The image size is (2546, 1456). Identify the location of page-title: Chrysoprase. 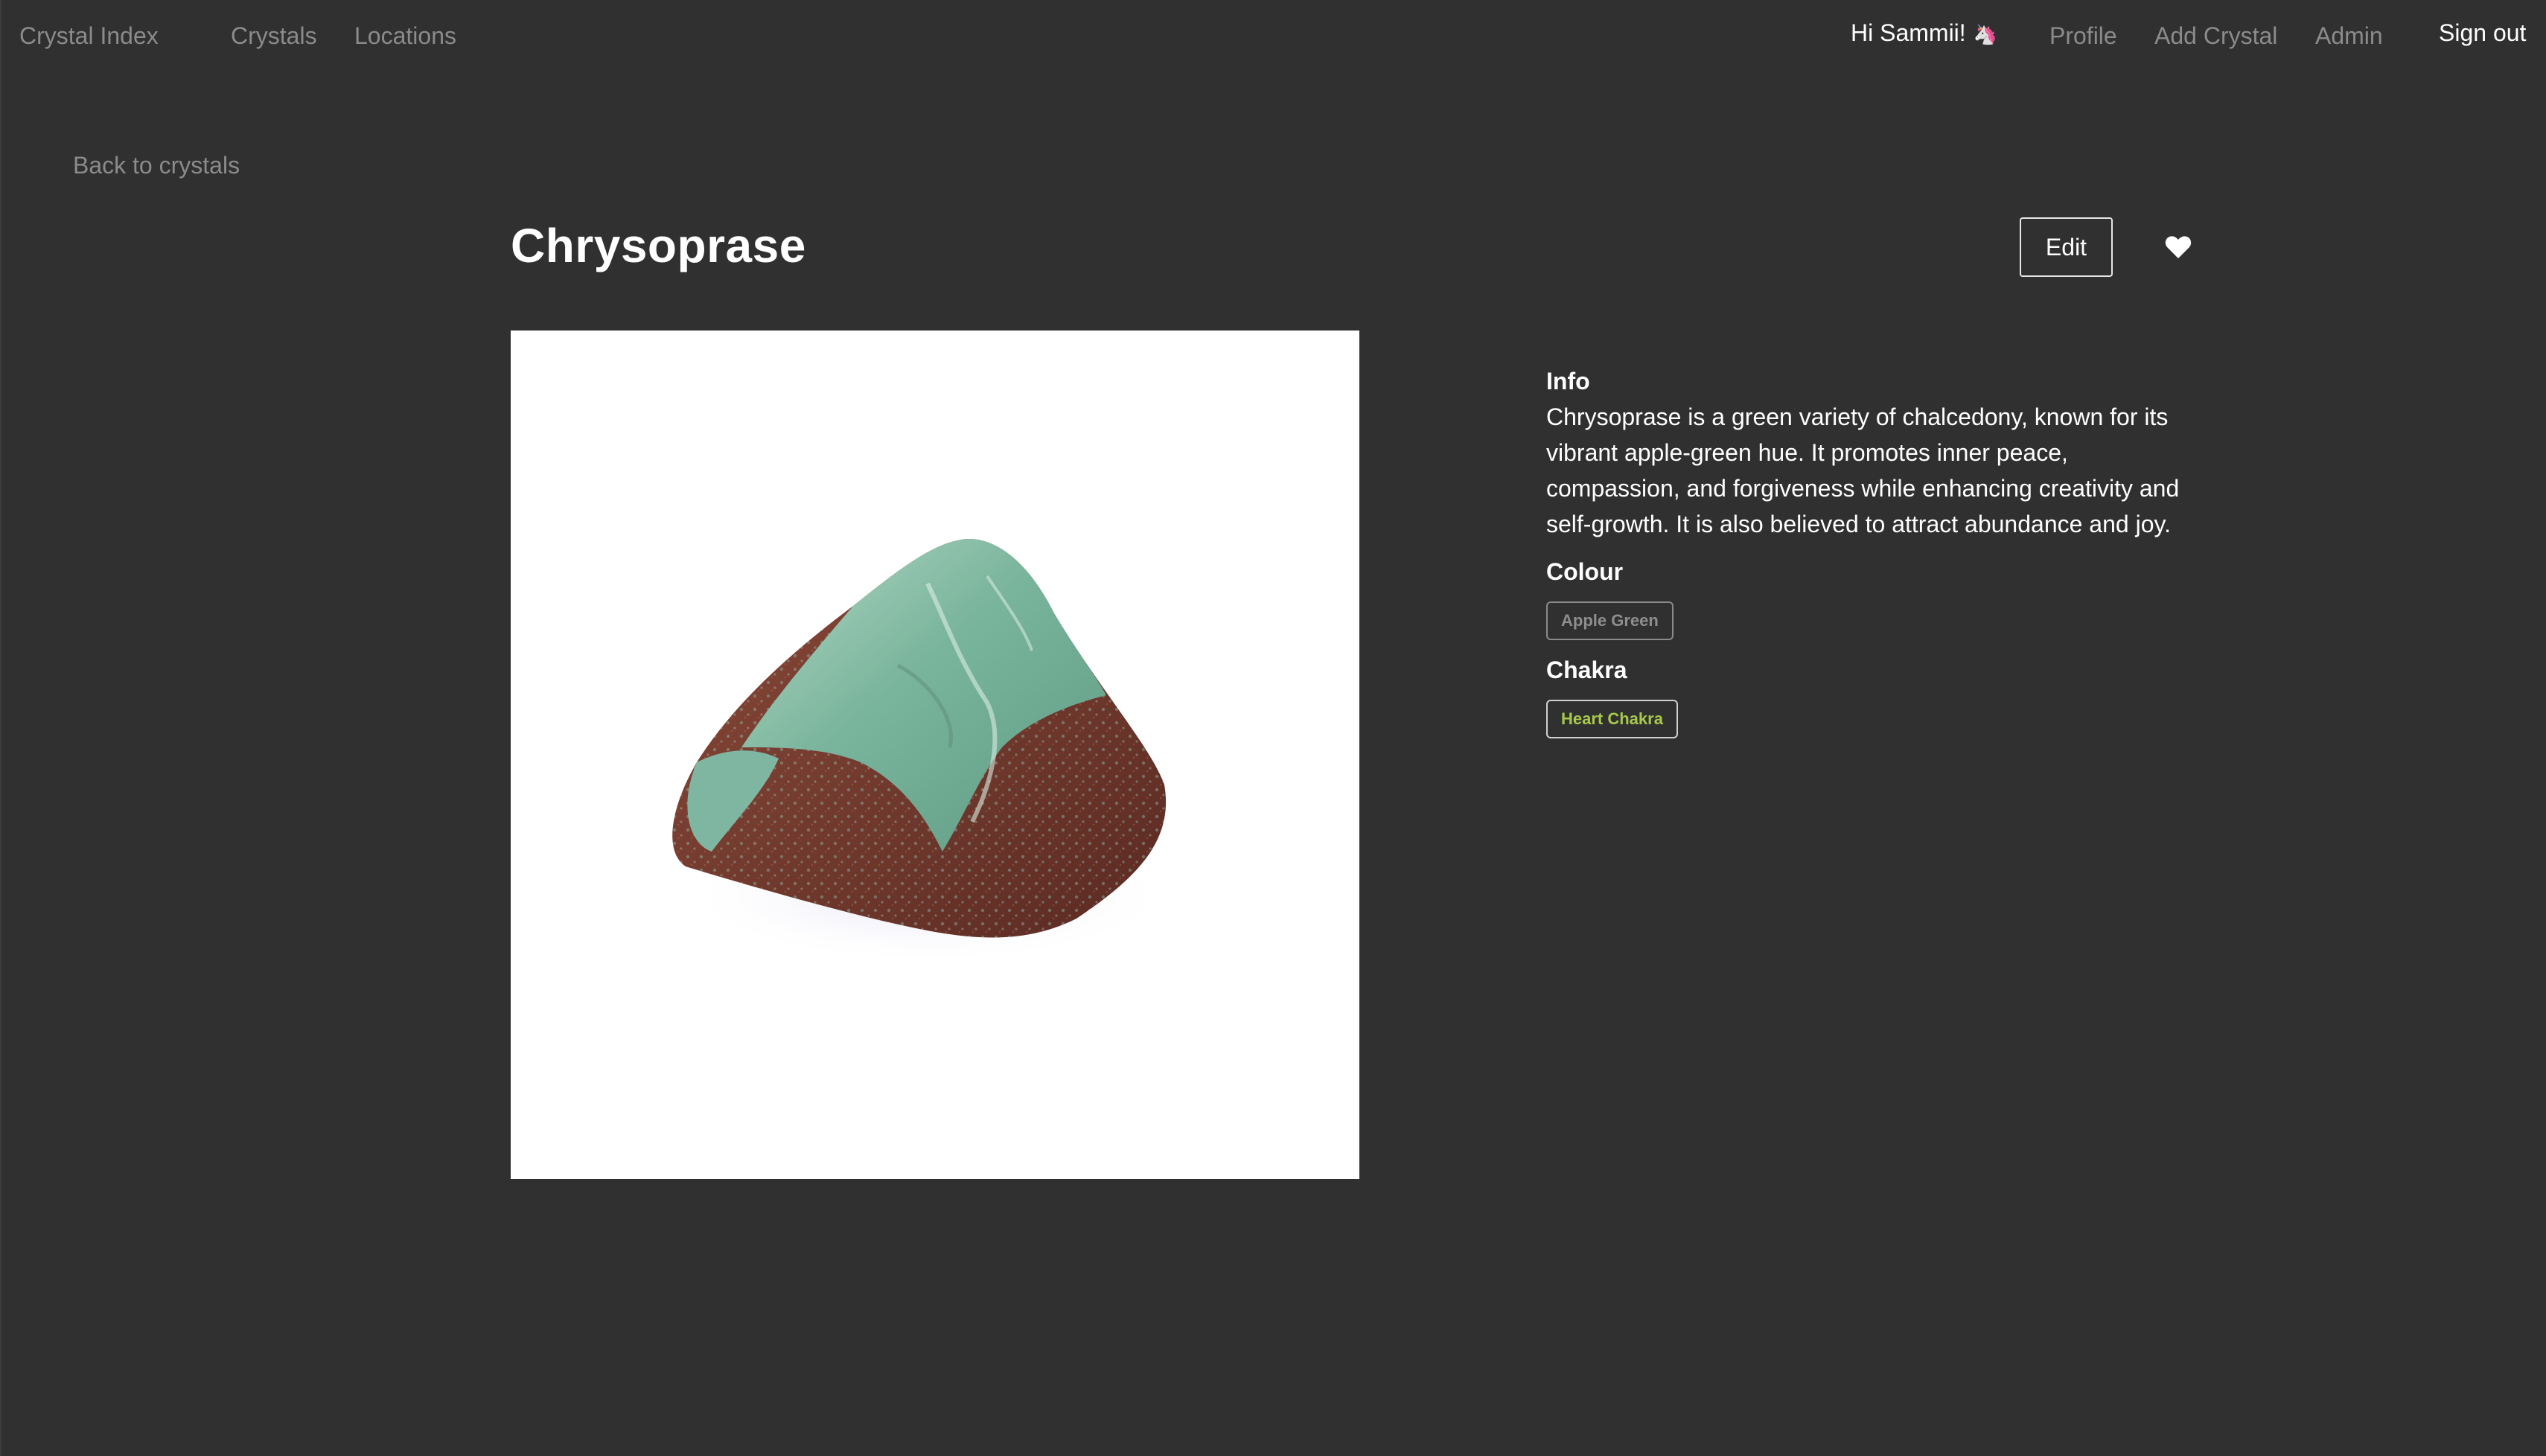
(659, 245).